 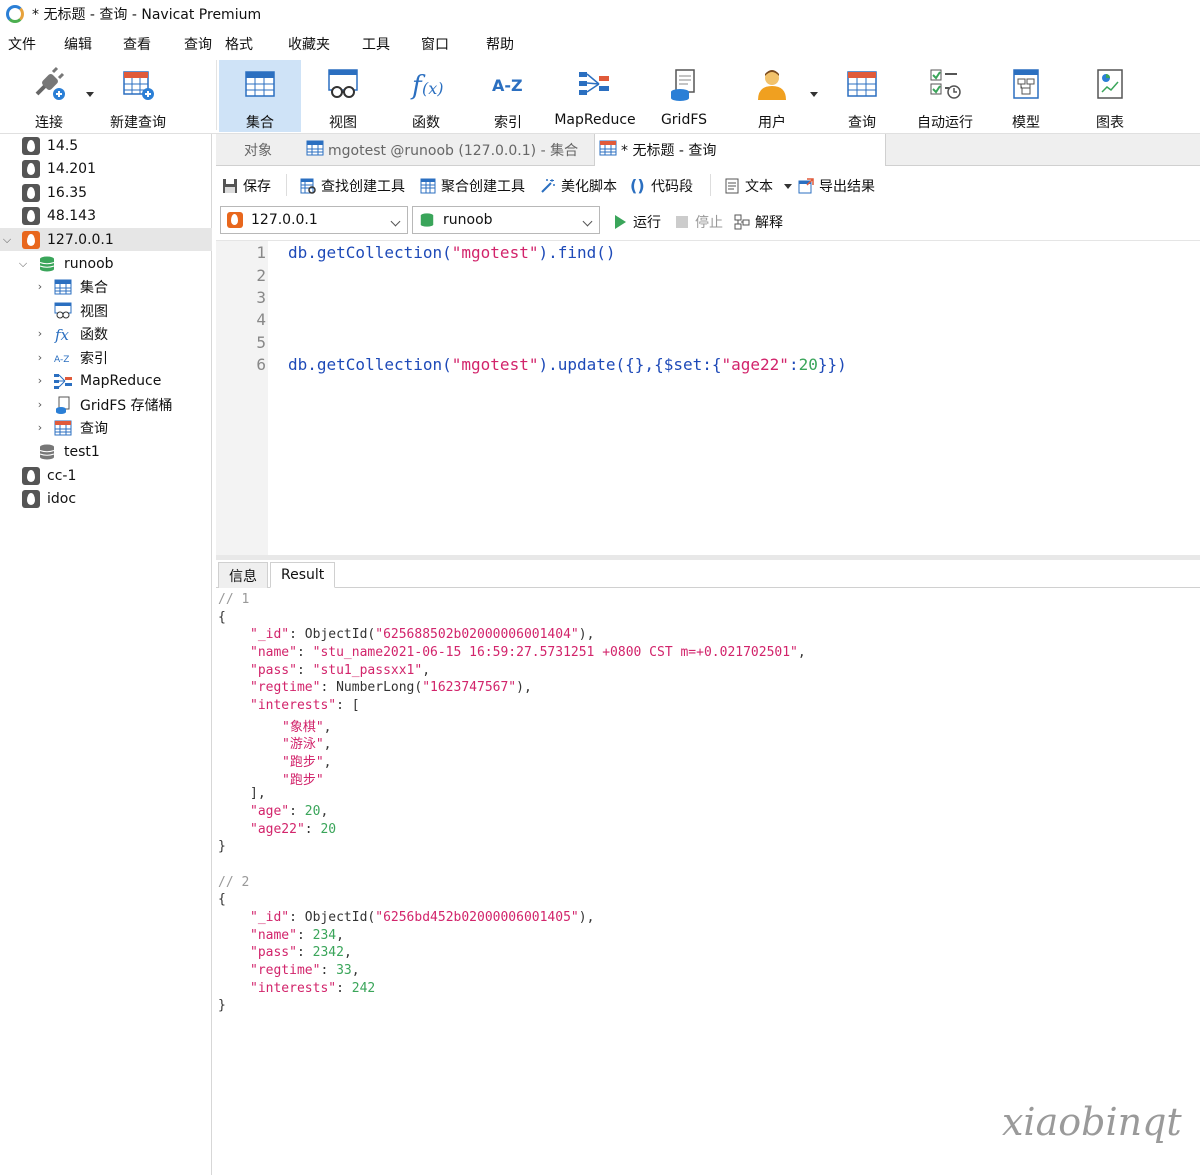 I want to click on tree-item-functions: › fx 函数, so click(x=106, y=333).